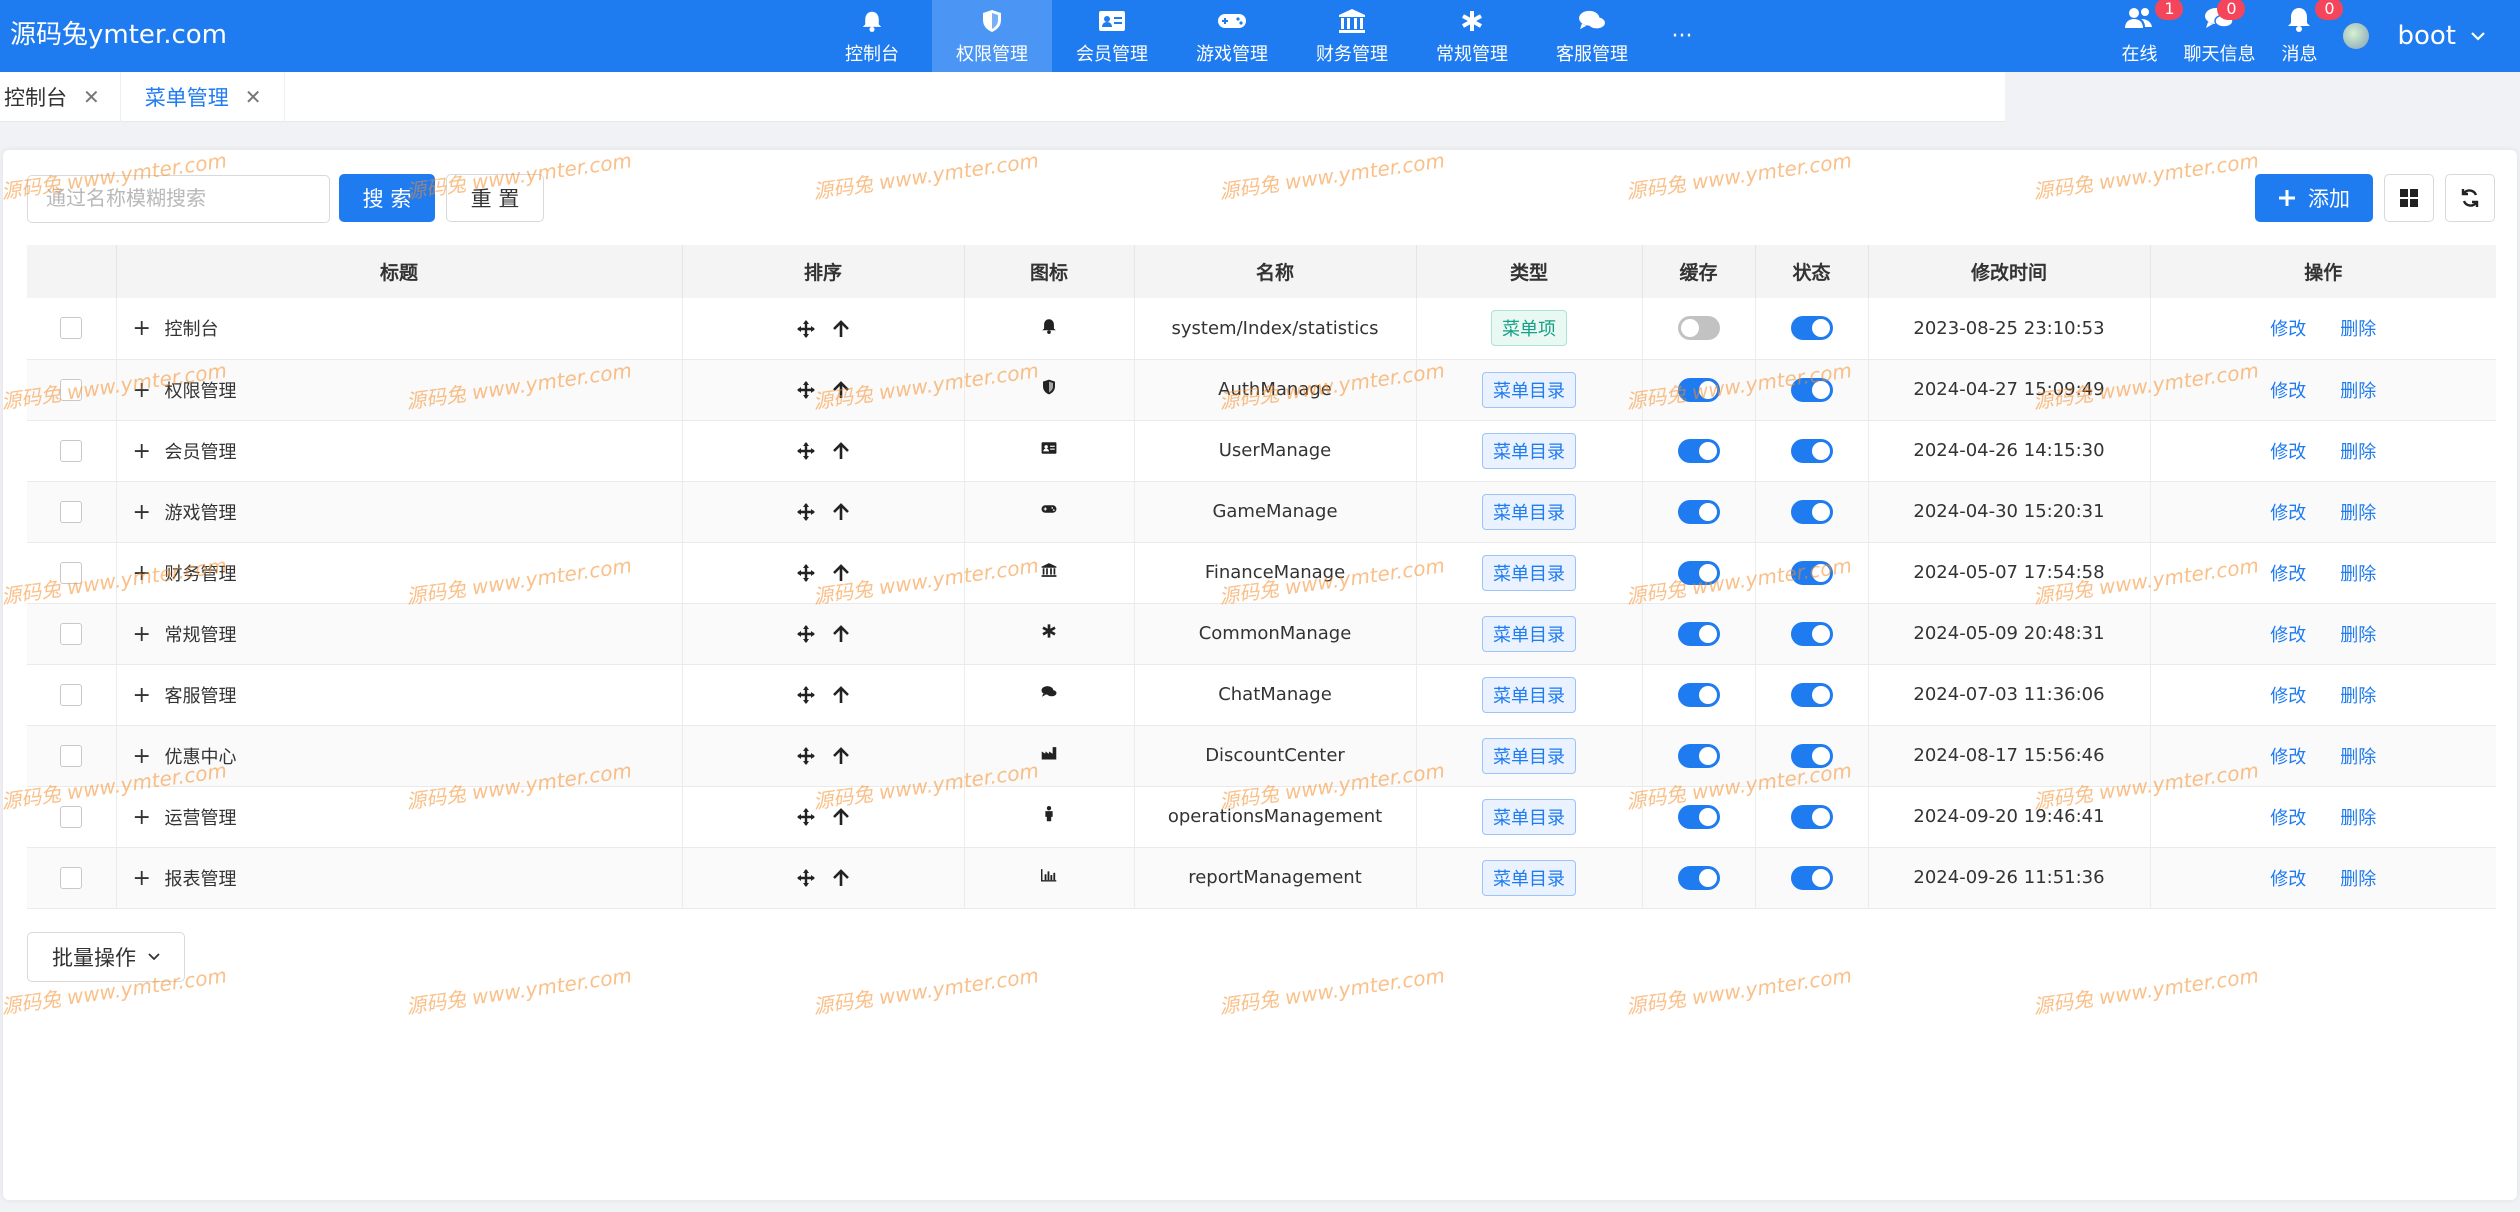 This screenshot has height=1212, width=2520. What do you see at coordinates (2441, 36) in the screenshot?
I see `user-menu: boot` at bounding box center [2441, 36].